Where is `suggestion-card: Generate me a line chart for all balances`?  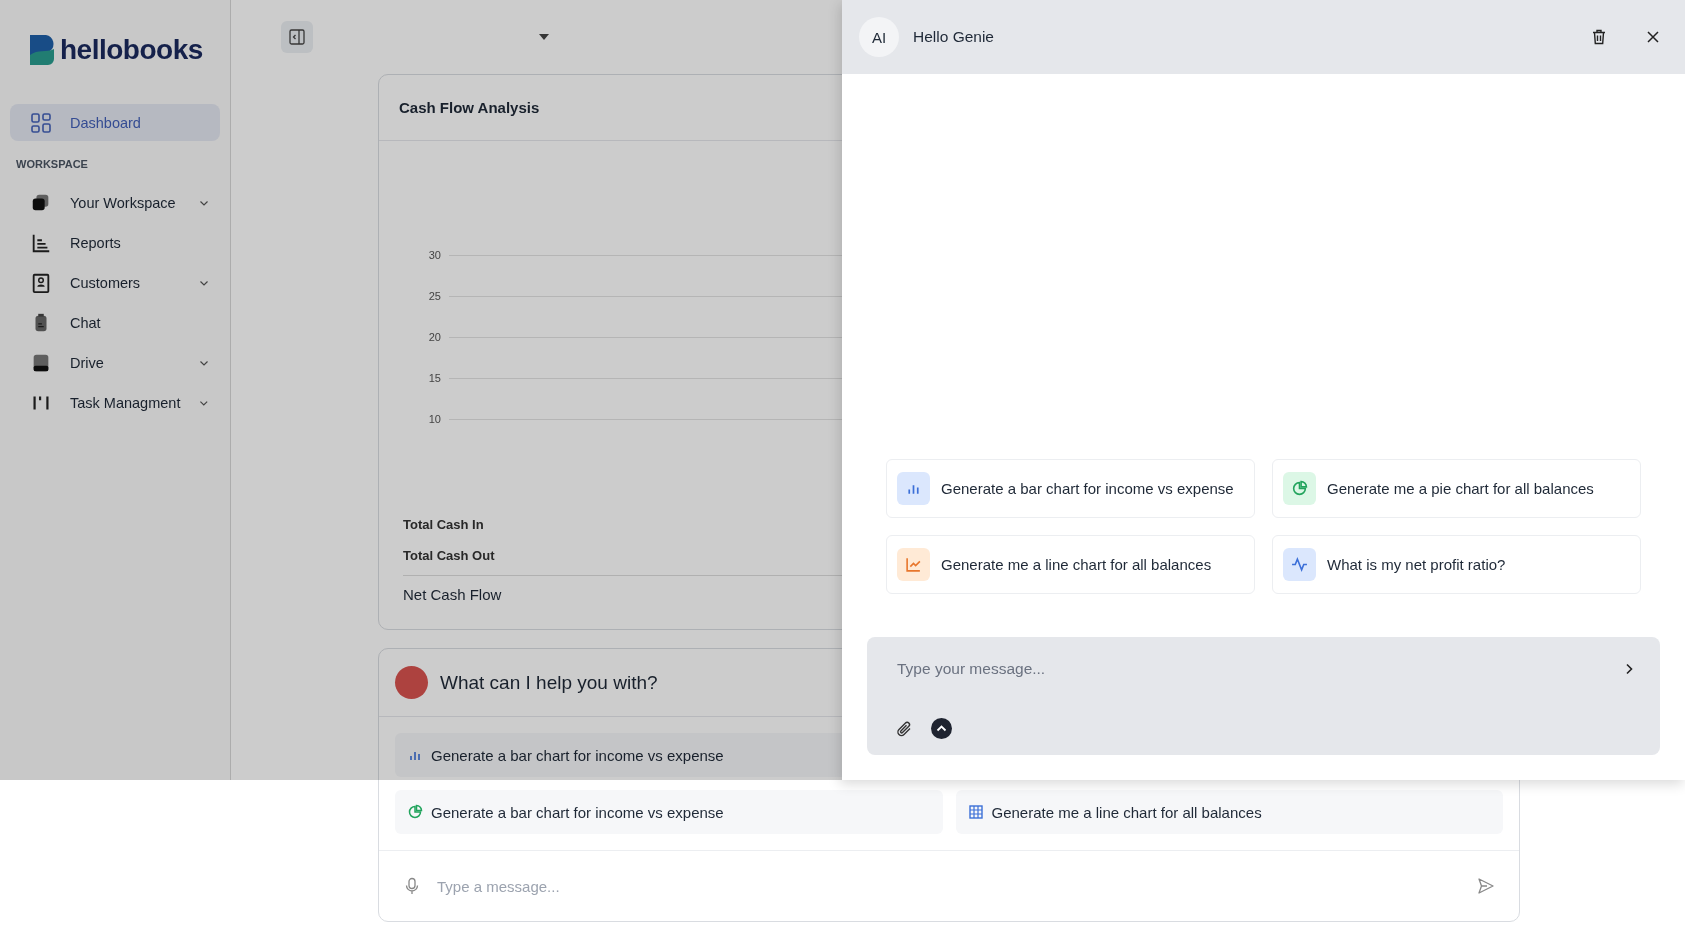 suggestion-card: Generate me a line chart for all balances is located at coordinates (1070, 564).